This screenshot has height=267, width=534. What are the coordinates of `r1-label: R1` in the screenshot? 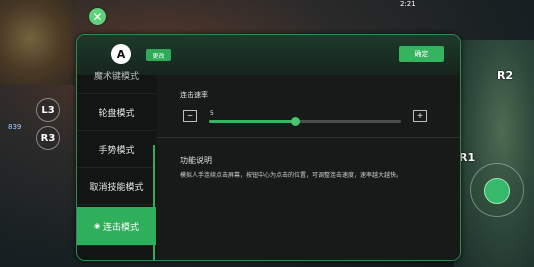 It's located at (467, 157).